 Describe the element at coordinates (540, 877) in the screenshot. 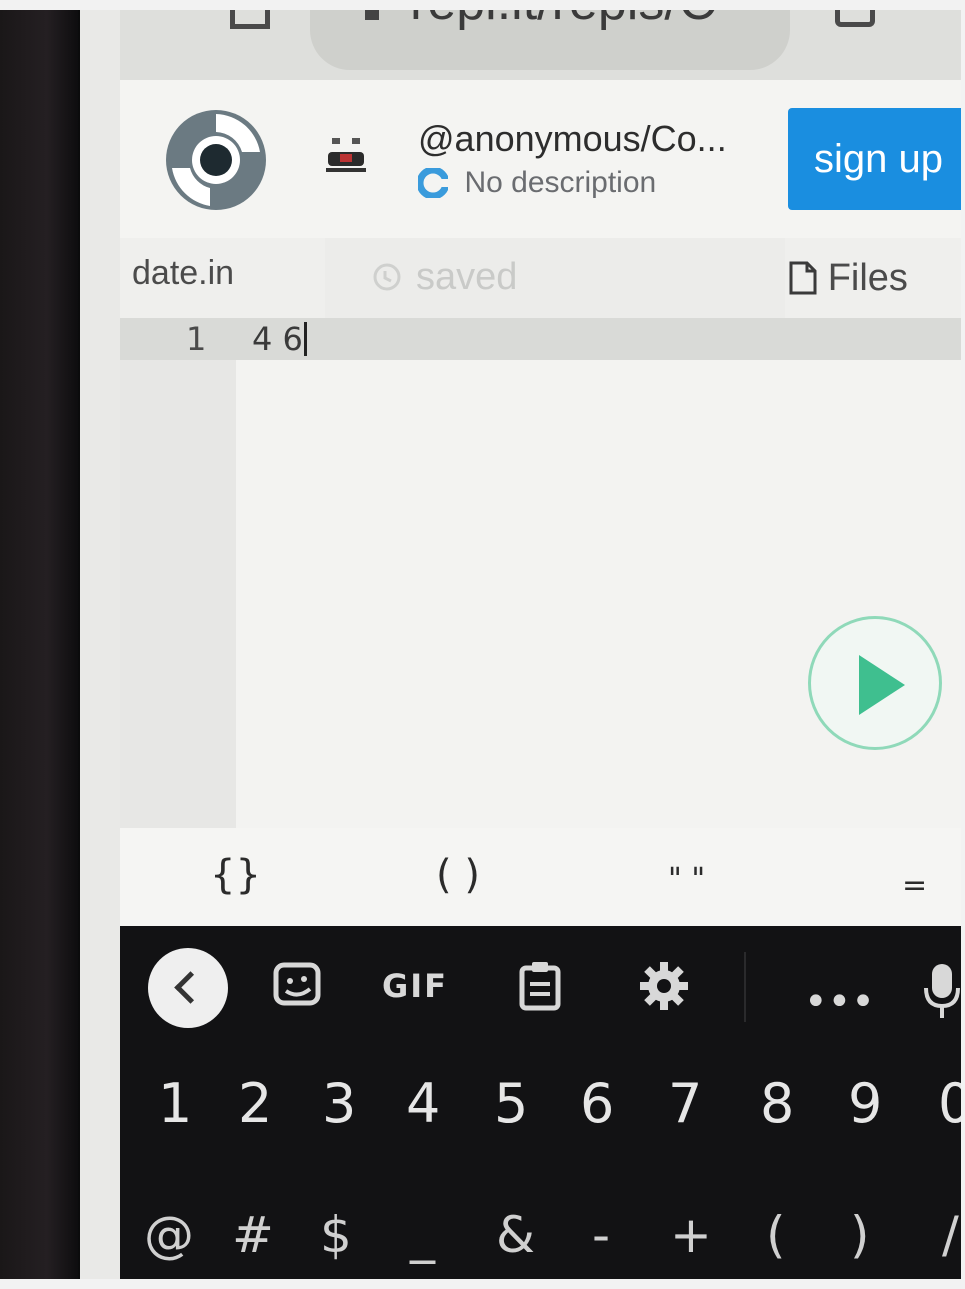

I see `symbol-bar: {} ( ) " " =` at that location.